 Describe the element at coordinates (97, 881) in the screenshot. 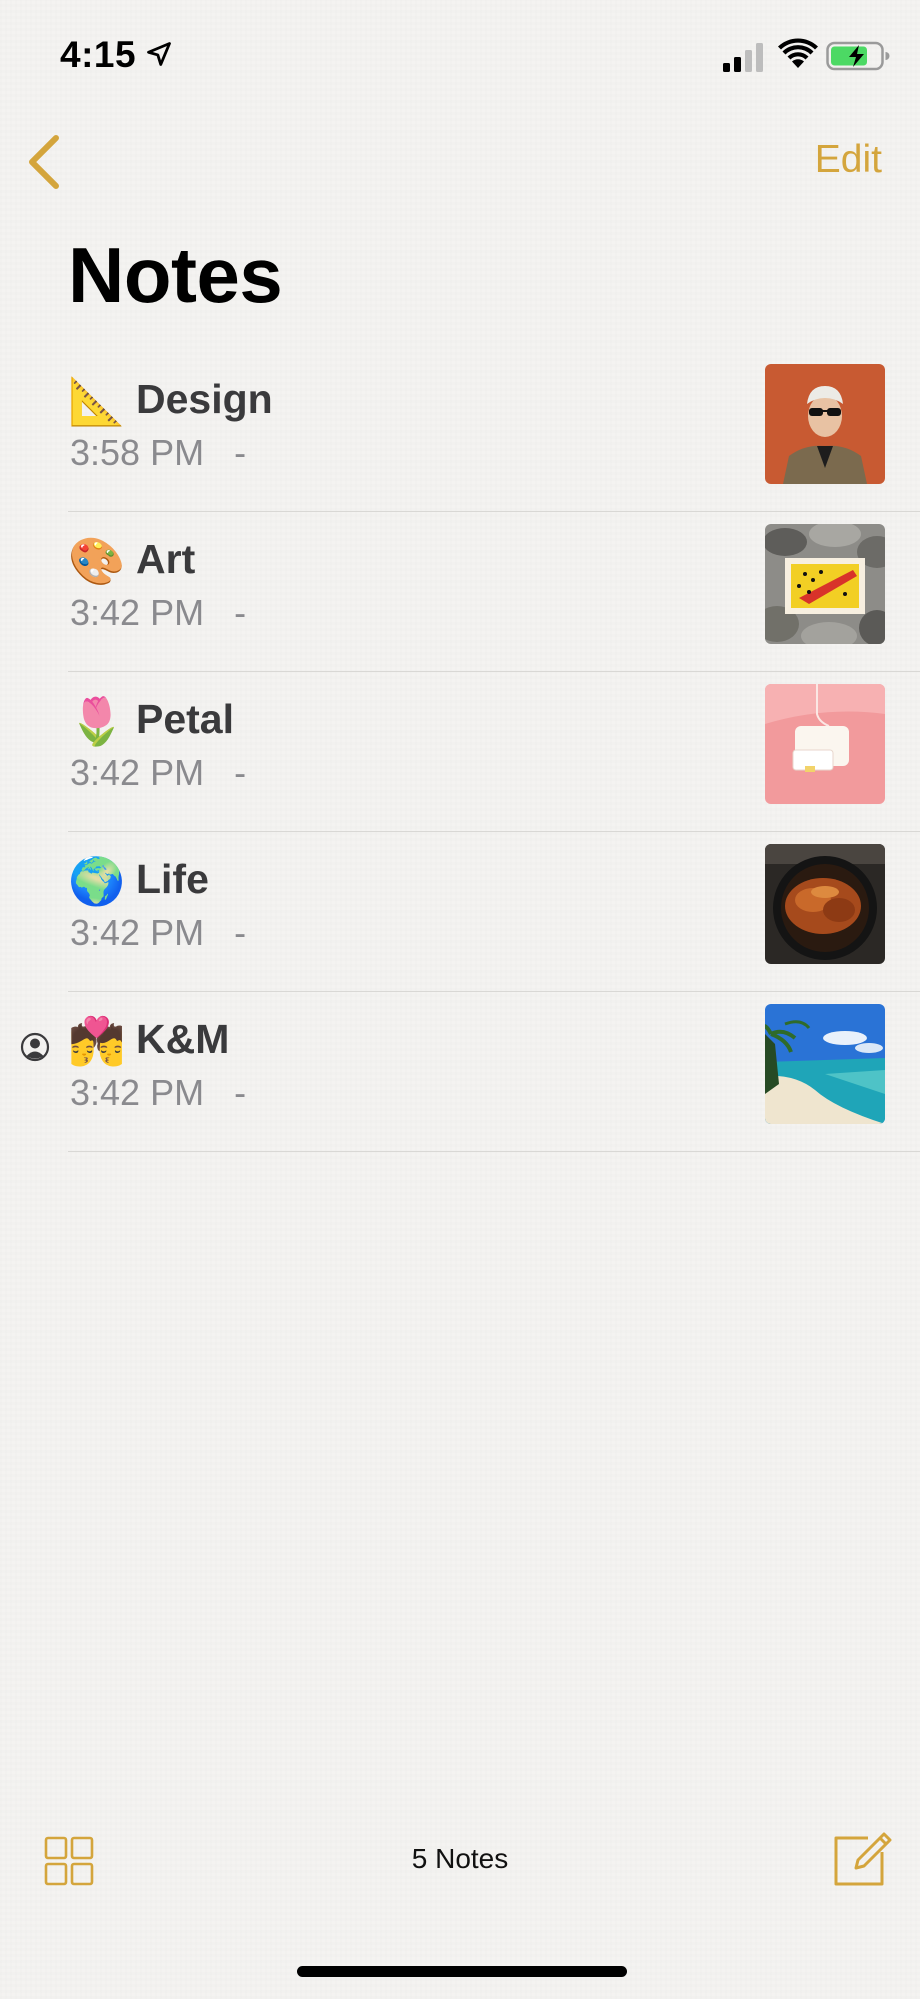

I see `note-emoji: 🌍` at that location.